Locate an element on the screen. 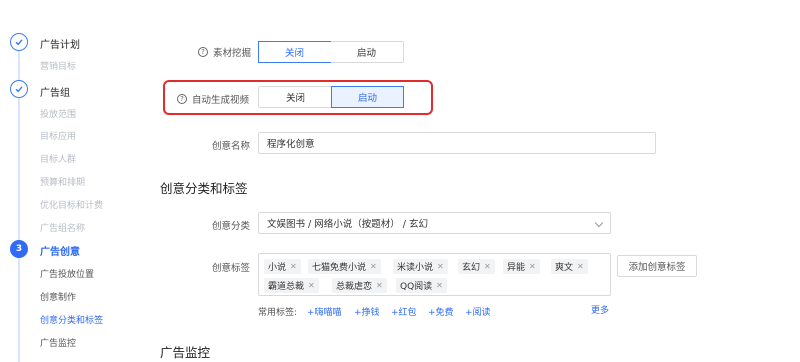 This screenshot has height=362, width=800. creative-name-label: 创意名称 is located at coordinates (231, 146).